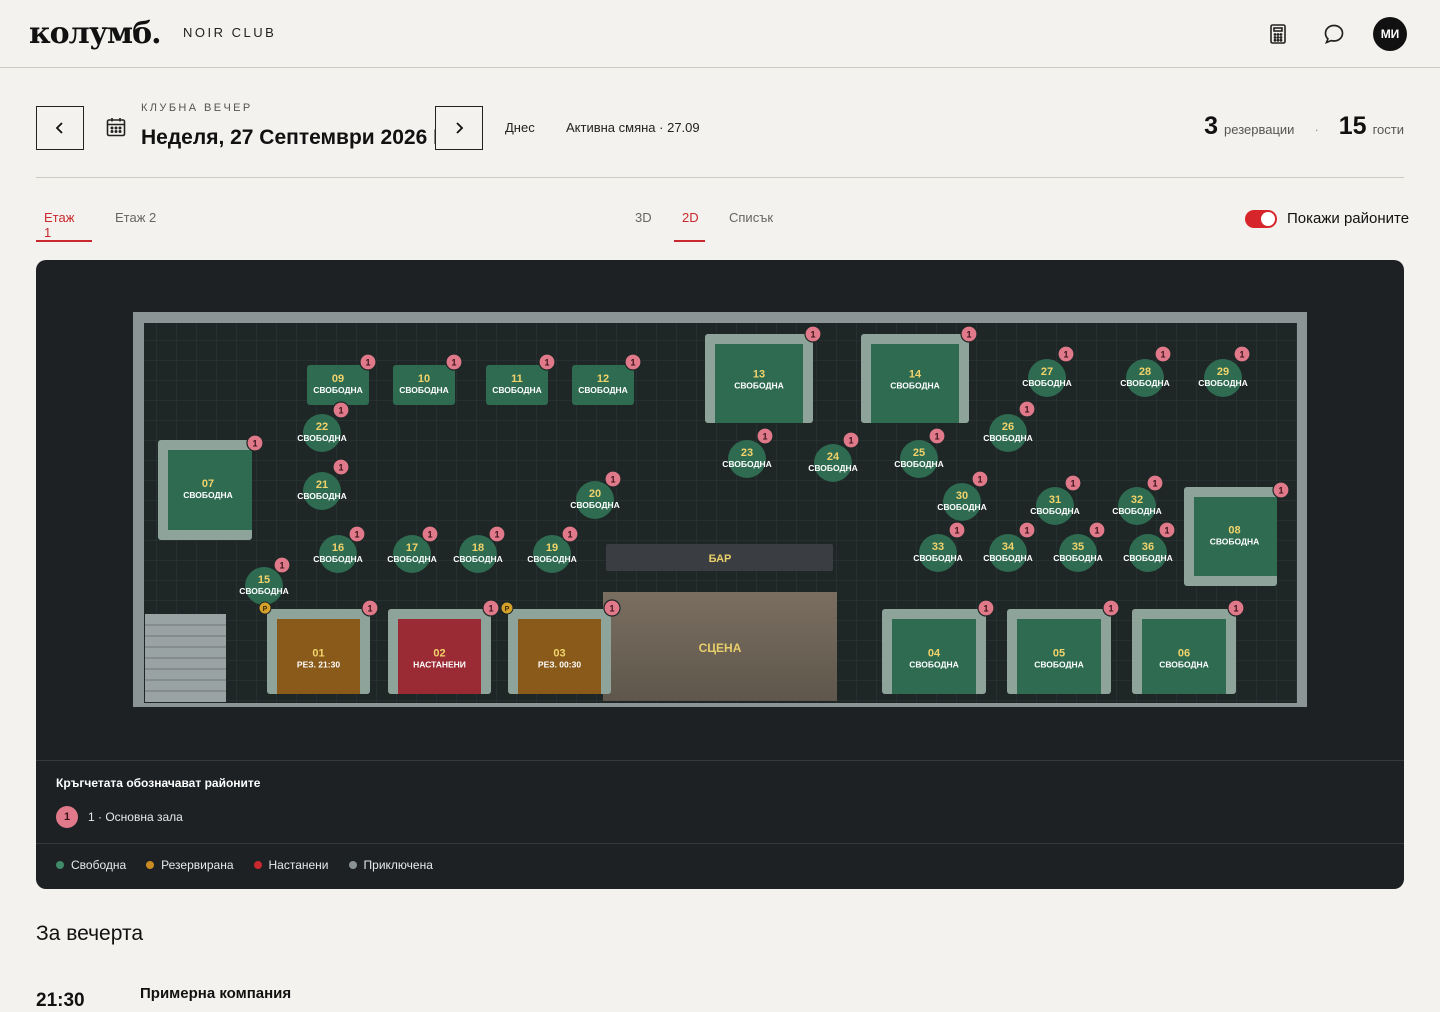 The width and height of the screenshot is (1440, 1012). Describe the element at coordinates (720, 559) in the screenshot. I see `bar-label: БАР` at that location.